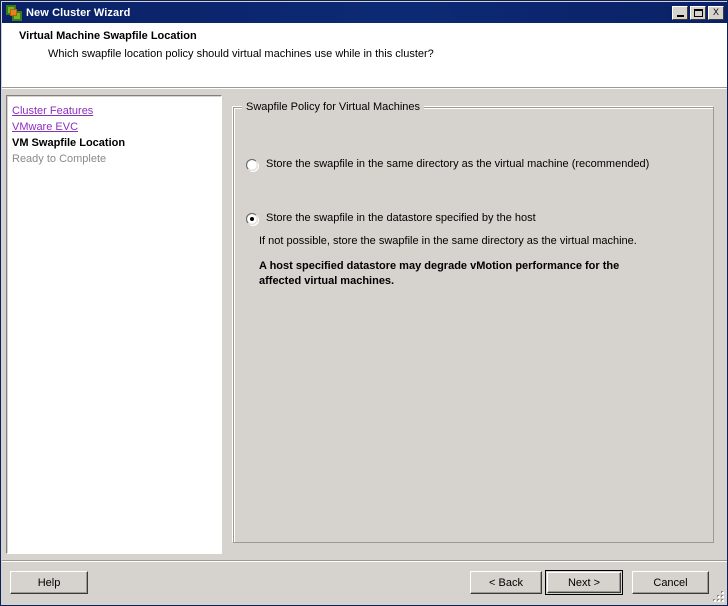 This screenshot has height=606, width=728. Describe the element at coordinates (78, 12) in the screenshot. I see `window-title: New Cluster Wizard` at that location.